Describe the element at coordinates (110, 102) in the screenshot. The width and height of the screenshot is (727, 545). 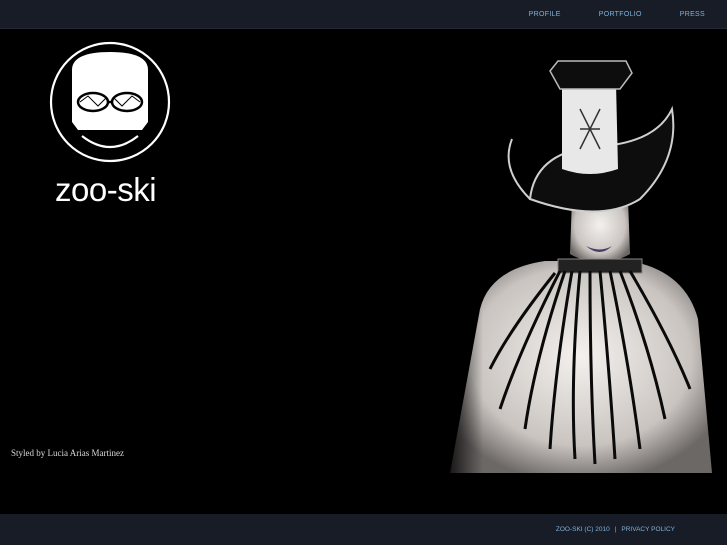
I see `zoo-ski-logo-icon` at that location.